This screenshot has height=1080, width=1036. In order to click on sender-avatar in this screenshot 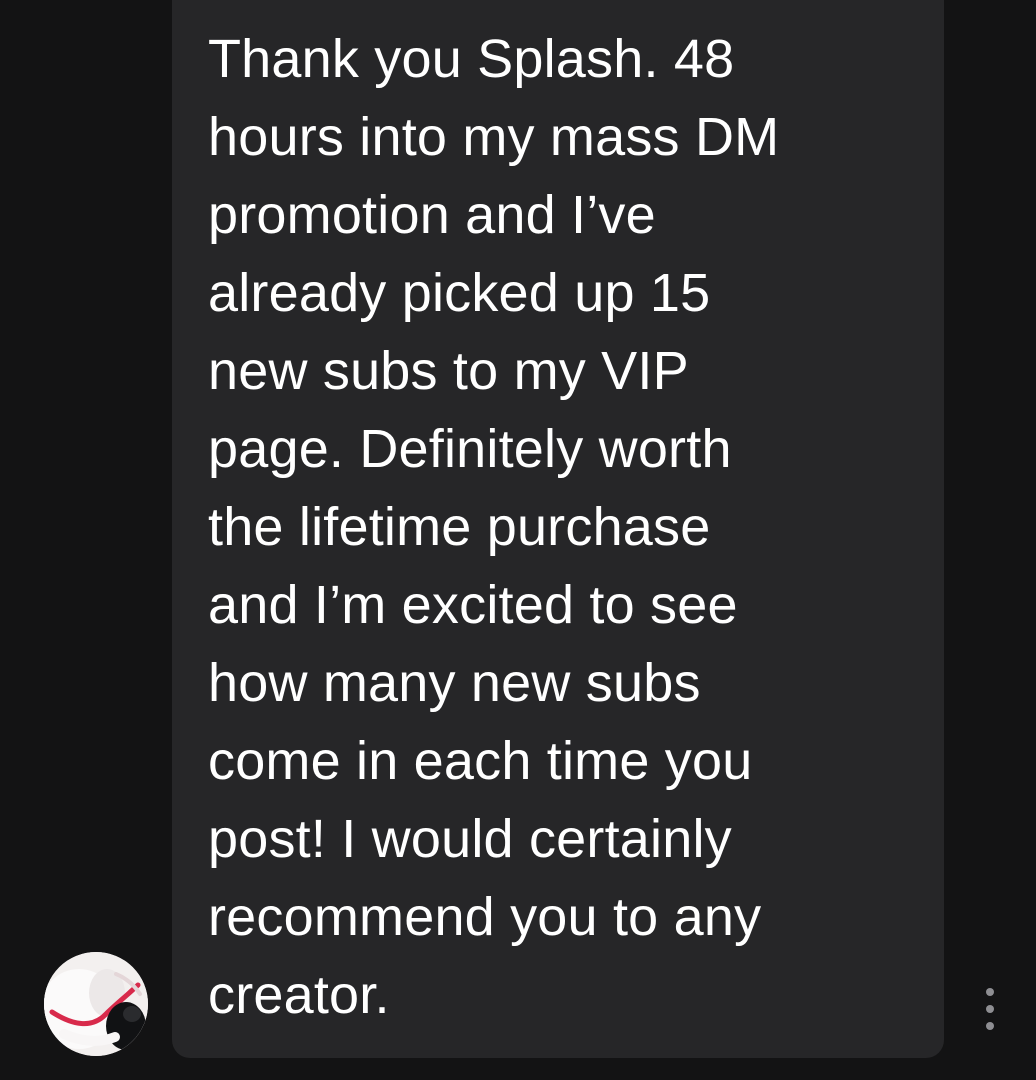, I will do `click(96, 1004)`.